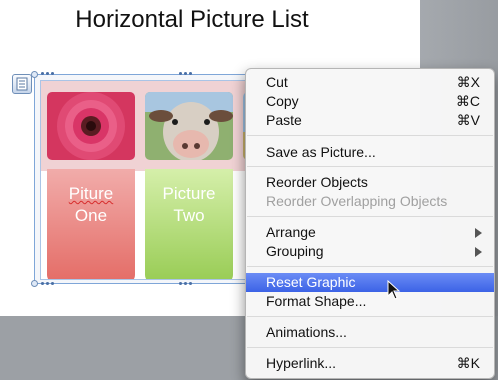  I want to click on corner-handle-bottom-left, so click(34, 283).